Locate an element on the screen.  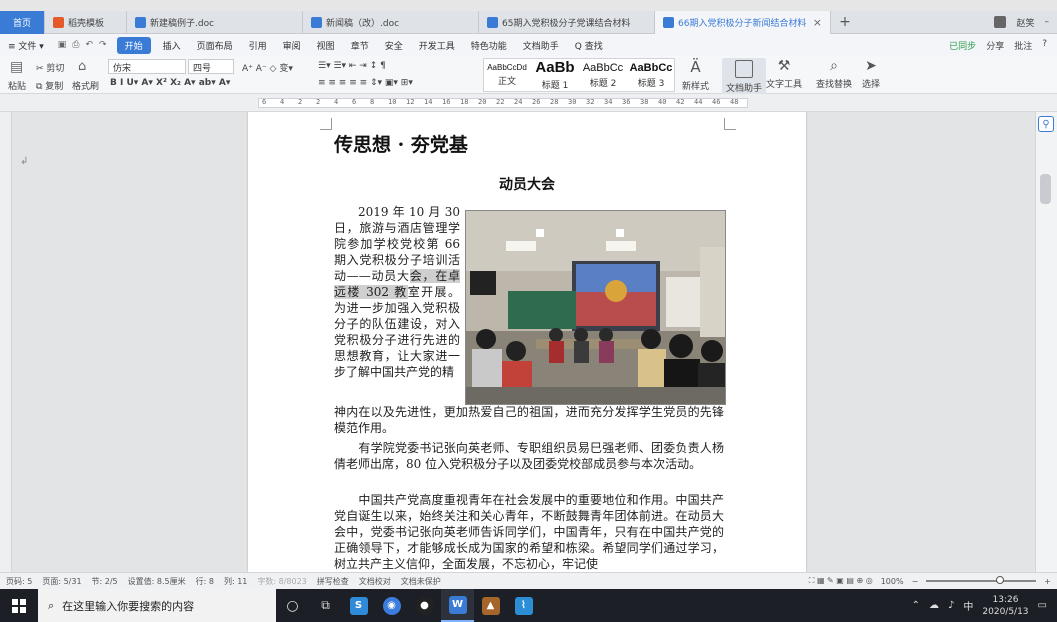
find-replace-button: ⌕ 查找替换 is located at coordinates (834, 74).